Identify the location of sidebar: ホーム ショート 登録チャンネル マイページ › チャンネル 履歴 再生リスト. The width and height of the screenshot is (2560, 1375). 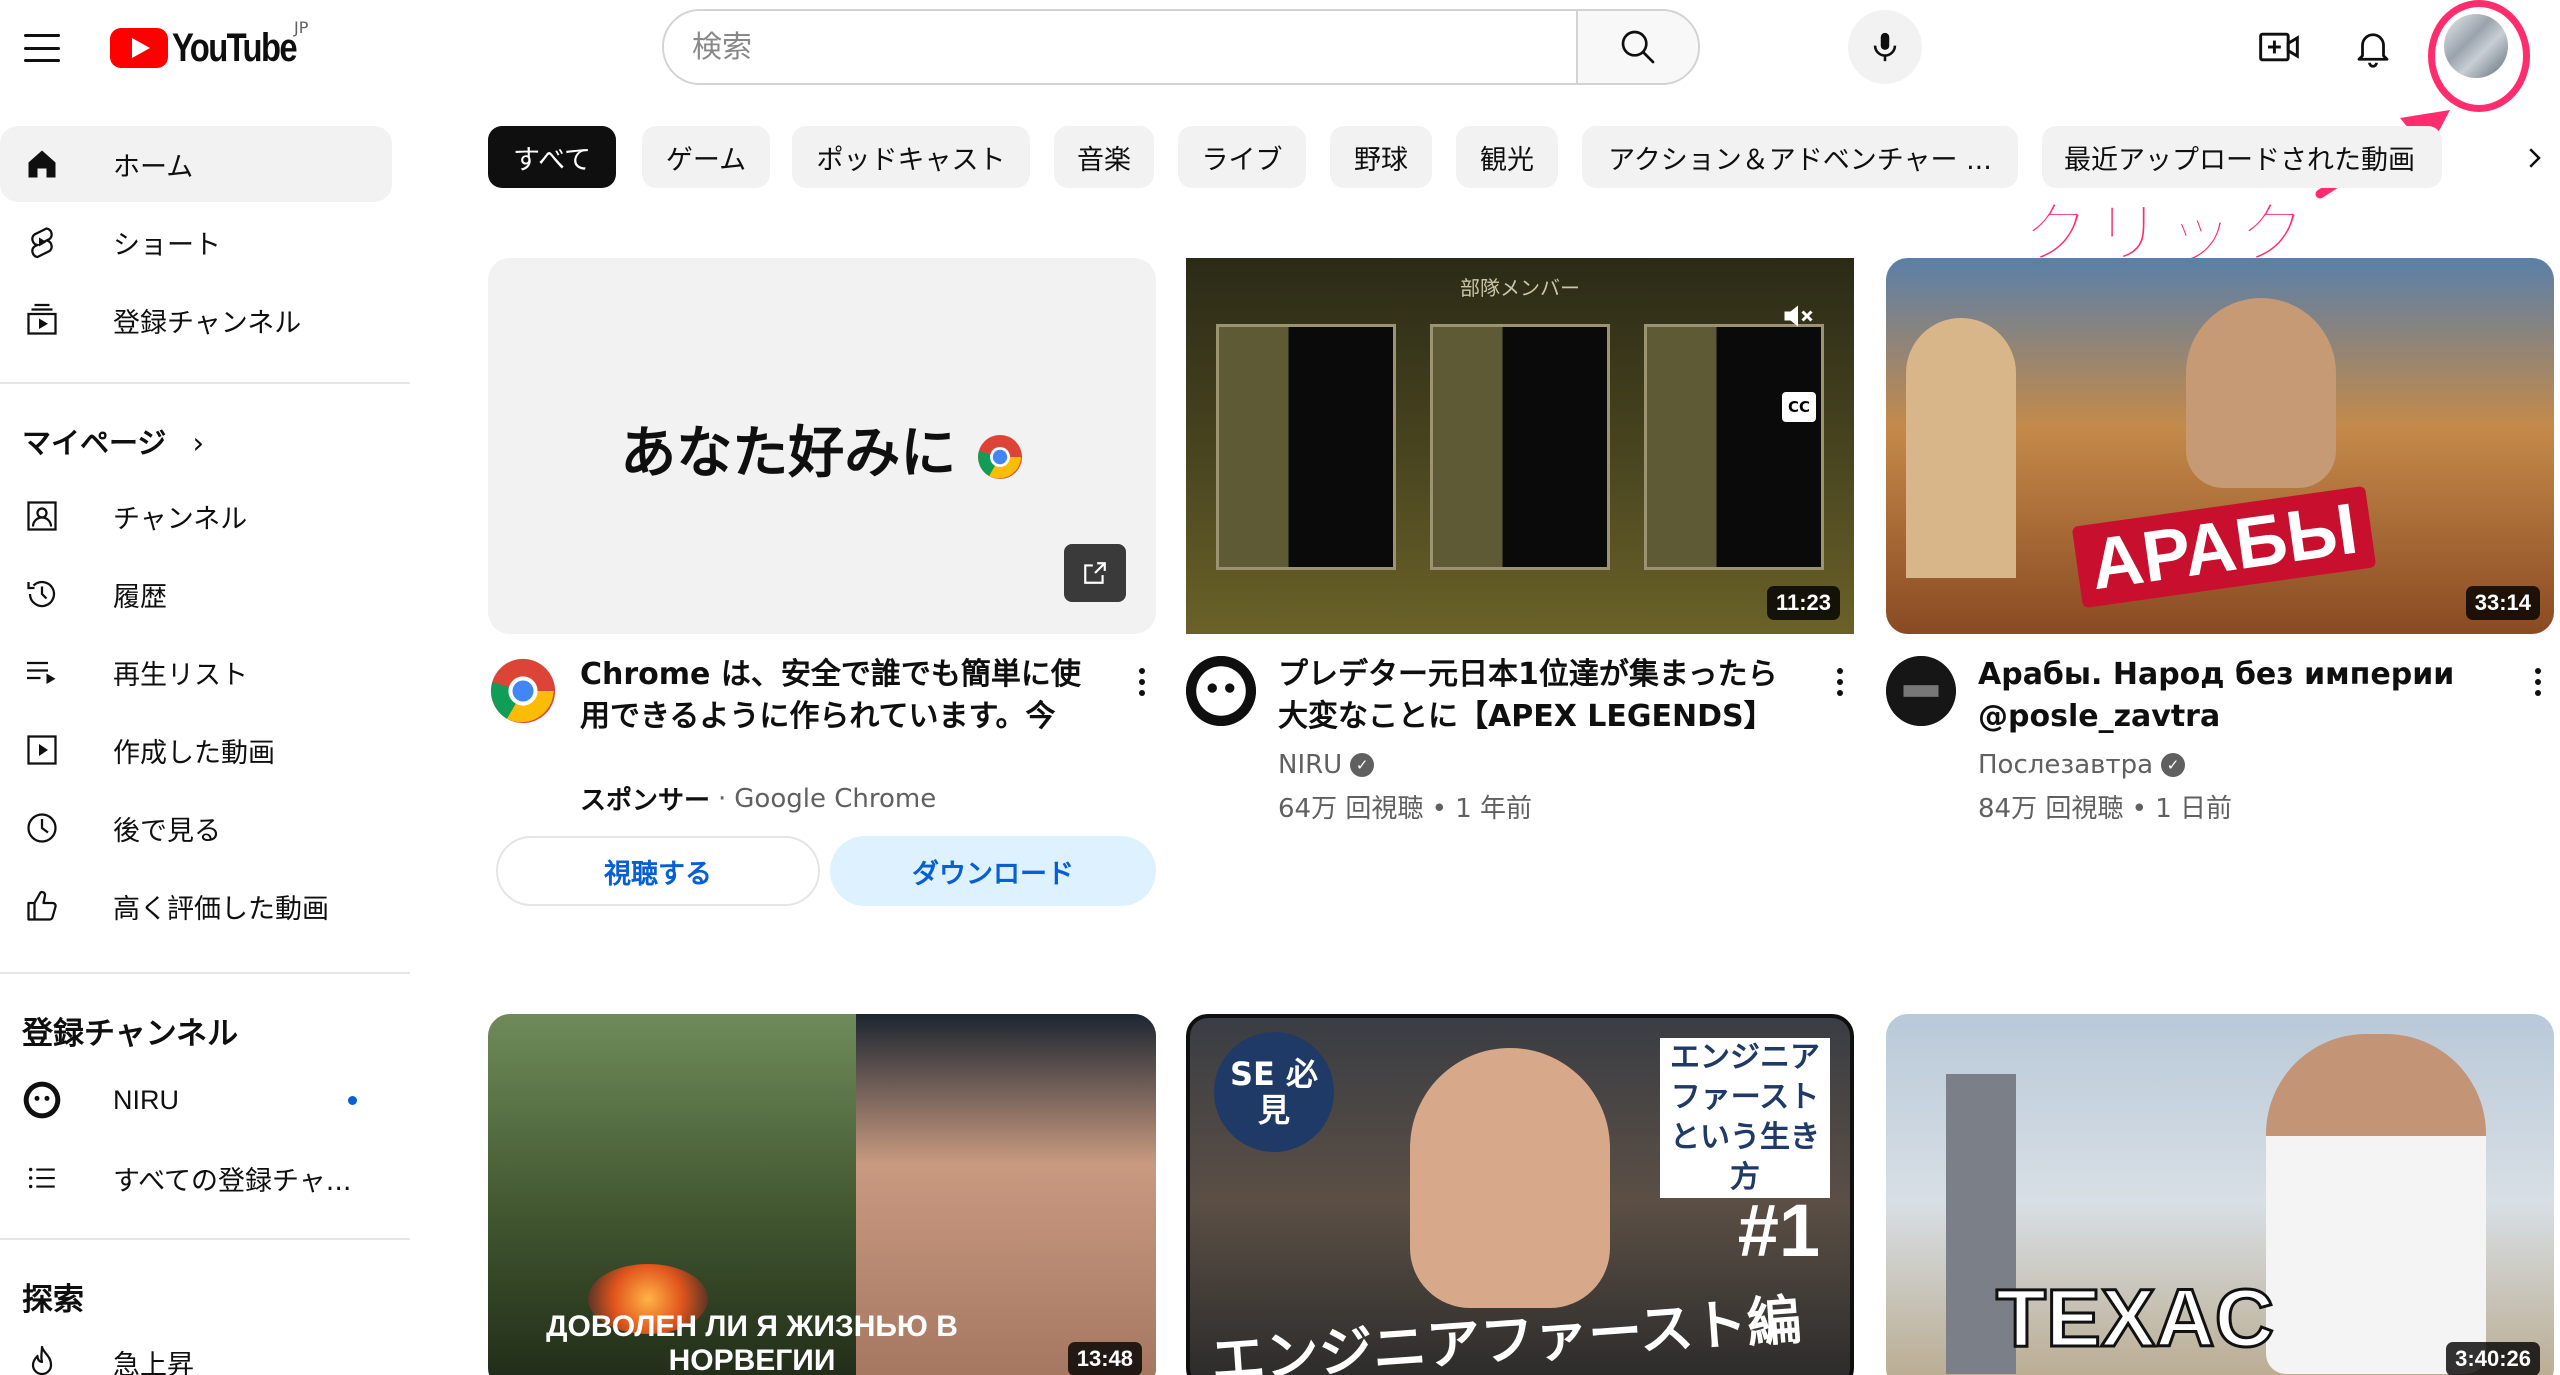
(205, 743).